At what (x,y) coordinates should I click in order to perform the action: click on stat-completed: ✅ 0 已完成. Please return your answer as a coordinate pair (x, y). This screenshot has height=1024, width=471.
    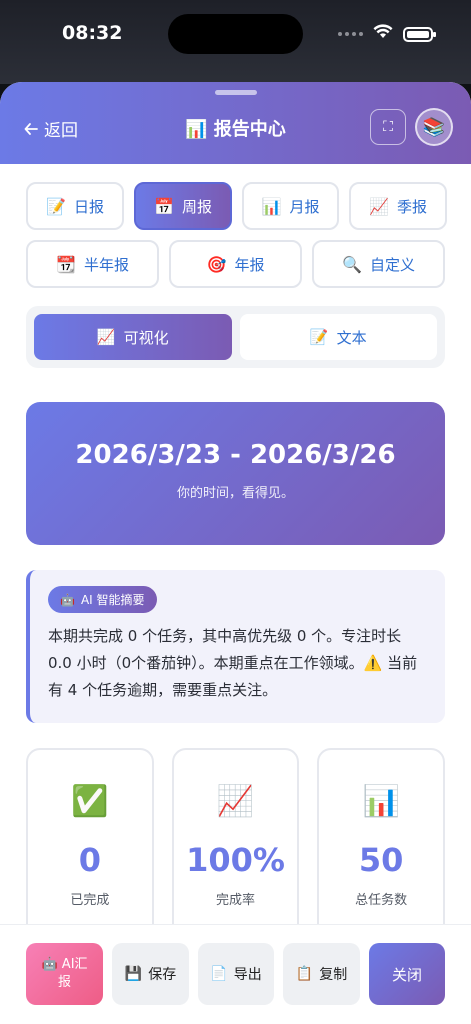
    Looking at the image, I should click on (90, 848).